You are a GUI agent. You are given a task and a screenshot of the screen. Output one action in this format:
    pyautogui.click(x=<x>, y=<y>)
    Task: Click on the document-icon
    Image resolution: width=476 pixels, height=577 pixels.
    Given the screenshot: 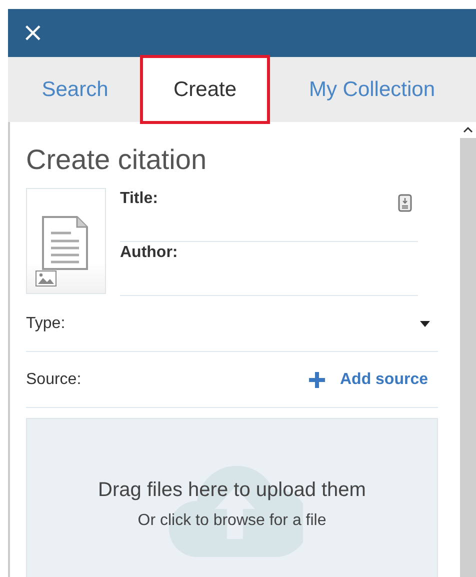 What is the action you would take?
    pyautogui.click(x=65, y=243)
    